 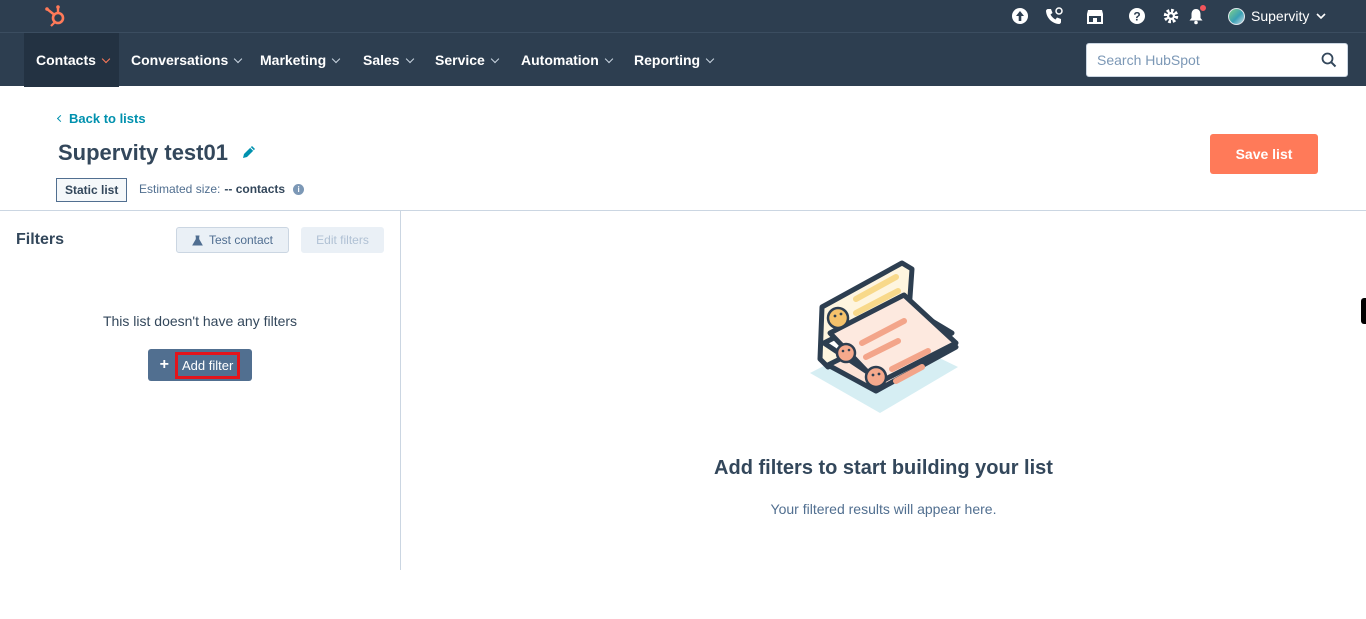 I want to click on test-contact-label: Test contact, so click(x=241, y=240).